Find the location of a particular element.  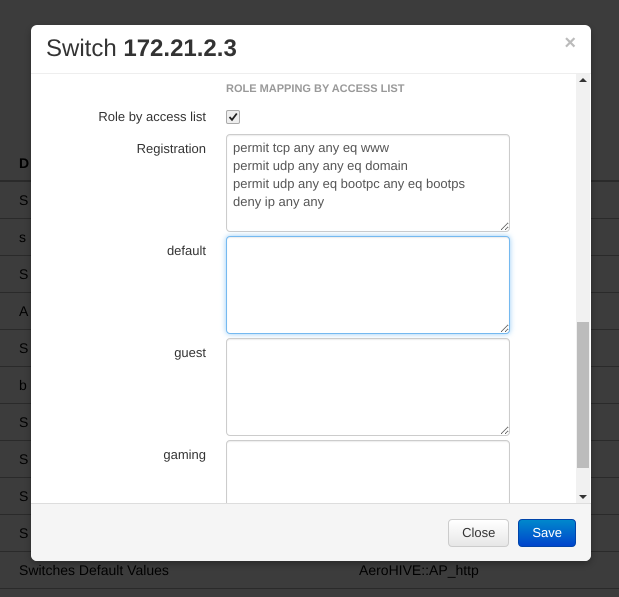

field-label: gaming is located at coordinates (184, 455).